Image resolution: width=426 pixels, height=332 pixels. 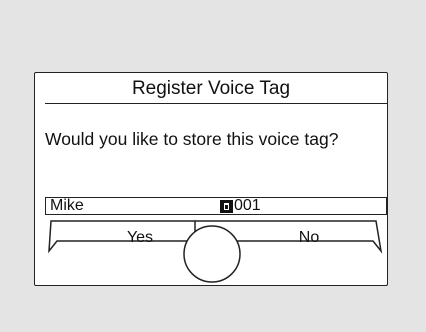 I want to click on title-divider, so click(x=216, y=103).